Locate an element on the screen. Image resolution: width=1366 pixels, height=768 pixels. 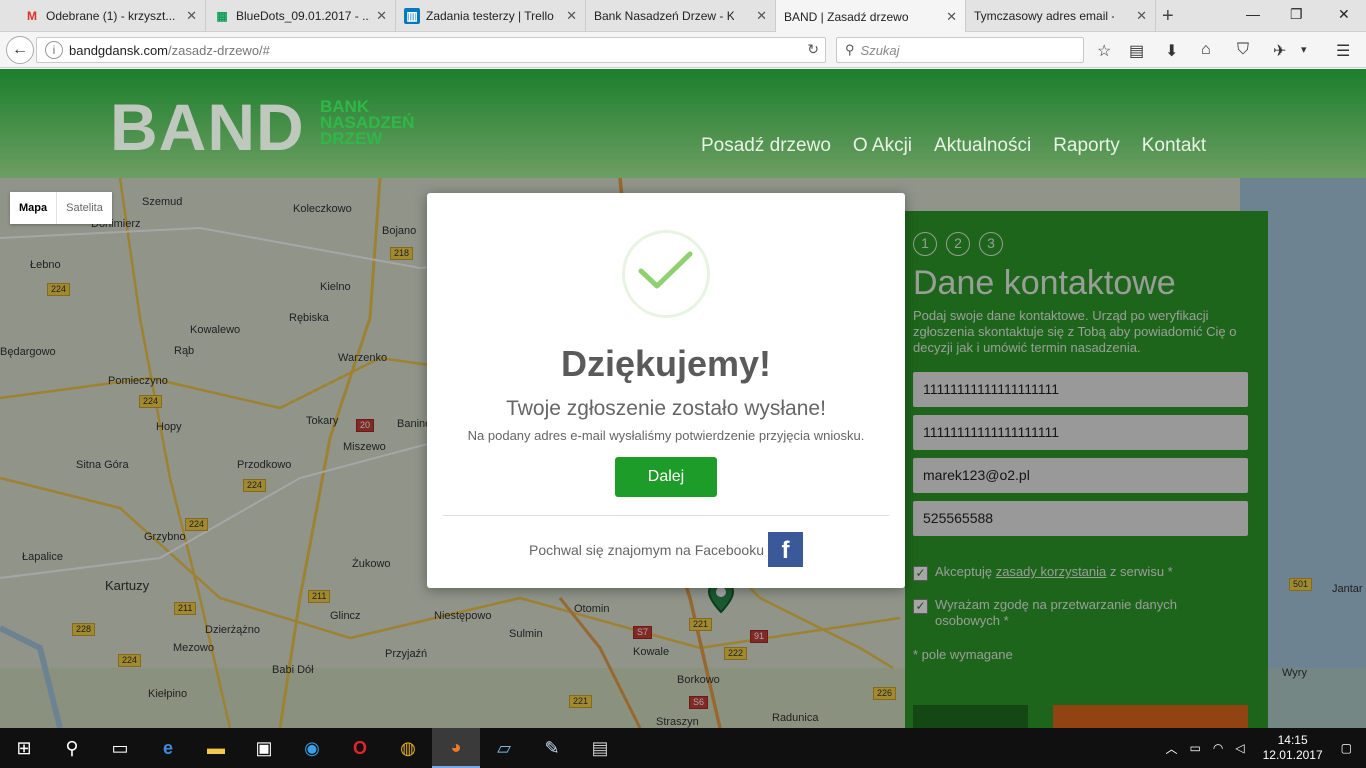
browser-tab: Tymczasowy adres email -... ✕ is located at coordinates (1061, 16).